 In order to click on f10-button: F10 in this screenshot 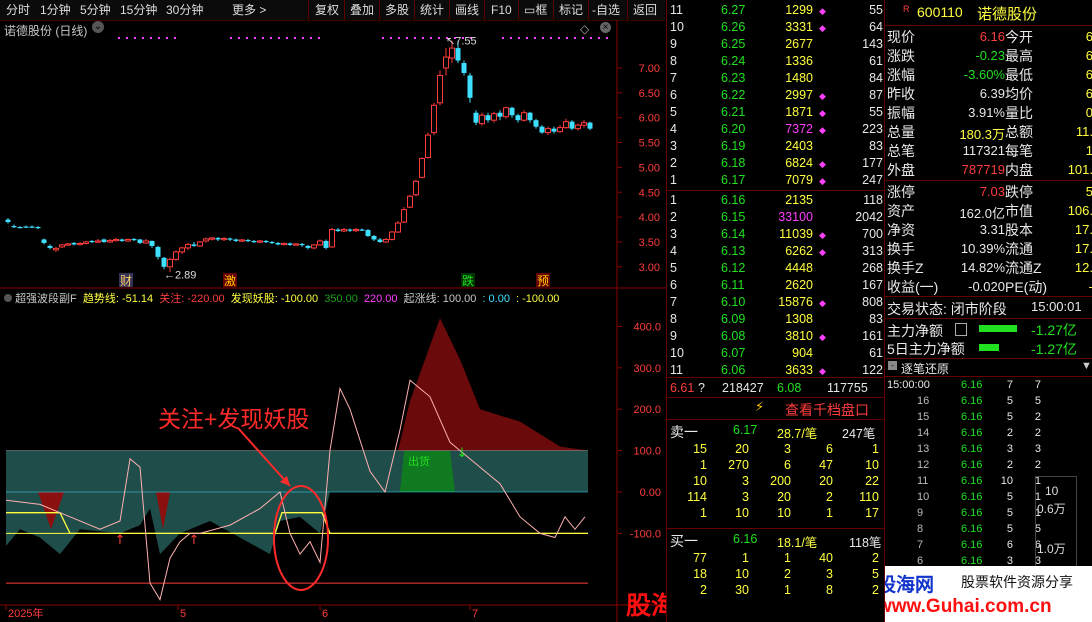, I will do `click(501, 10)`.